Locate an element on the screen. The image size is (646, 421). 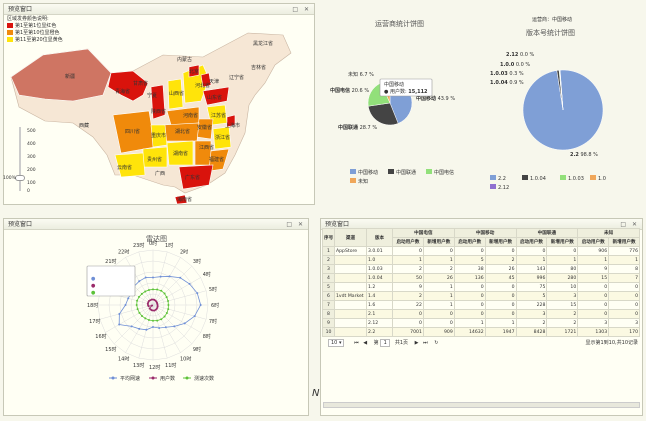
radar-category-label: 17时 is located at coordinates (94, 321).